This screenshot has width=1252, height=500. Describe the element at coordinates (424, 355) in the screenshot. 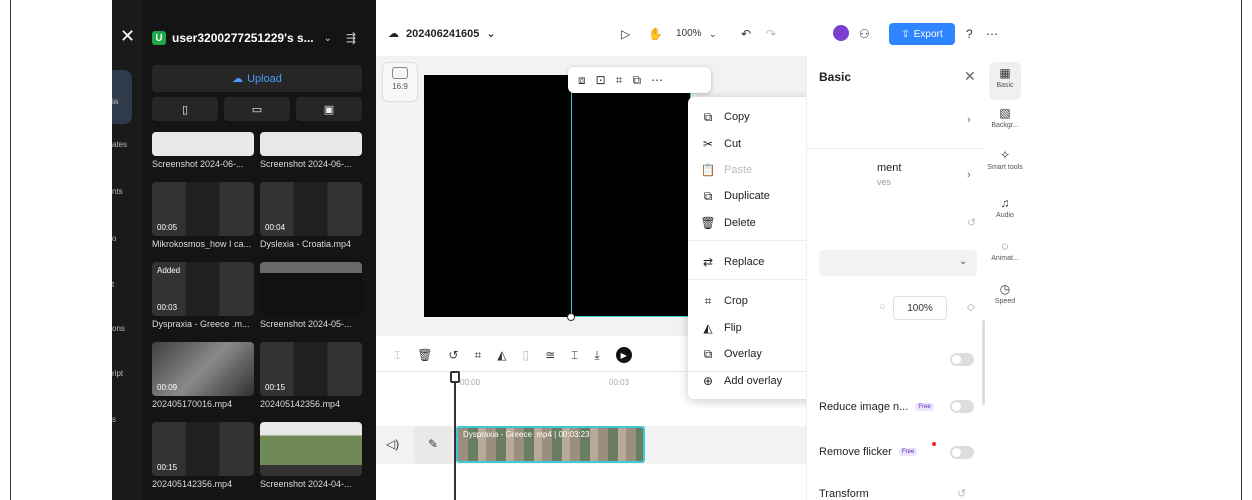

I see `delete-icon: 🗑` at that location.